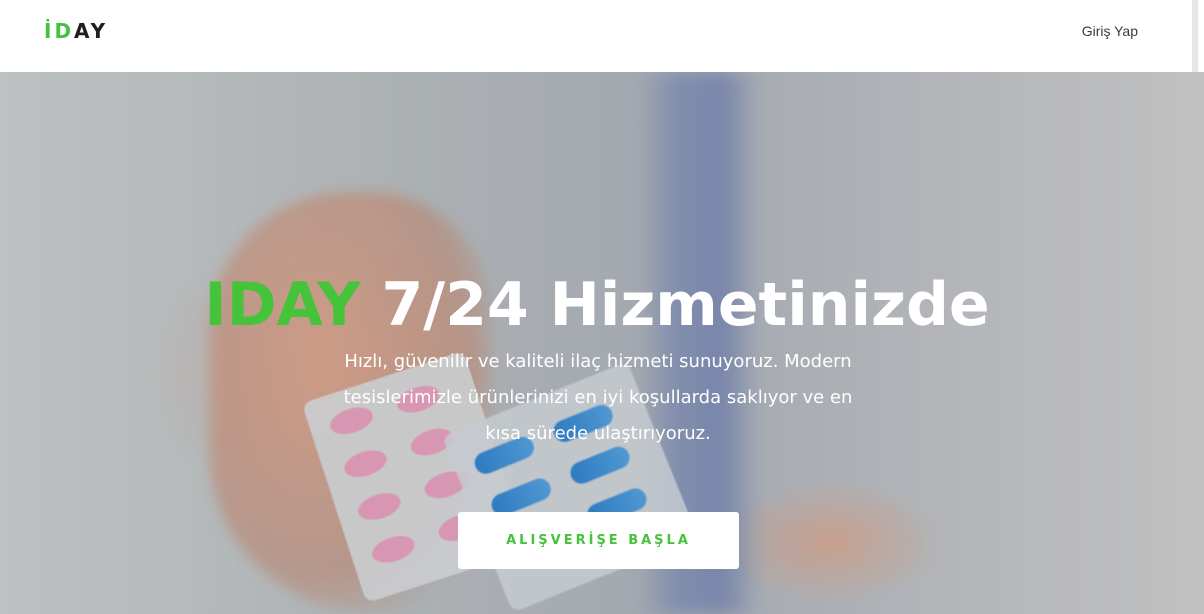 This screenshot has height=614, width=1204. Describe the element at coordinates (685, 305) in the screenshot. I see `headline-text: 7/24 Hizmetinizde` at that location.